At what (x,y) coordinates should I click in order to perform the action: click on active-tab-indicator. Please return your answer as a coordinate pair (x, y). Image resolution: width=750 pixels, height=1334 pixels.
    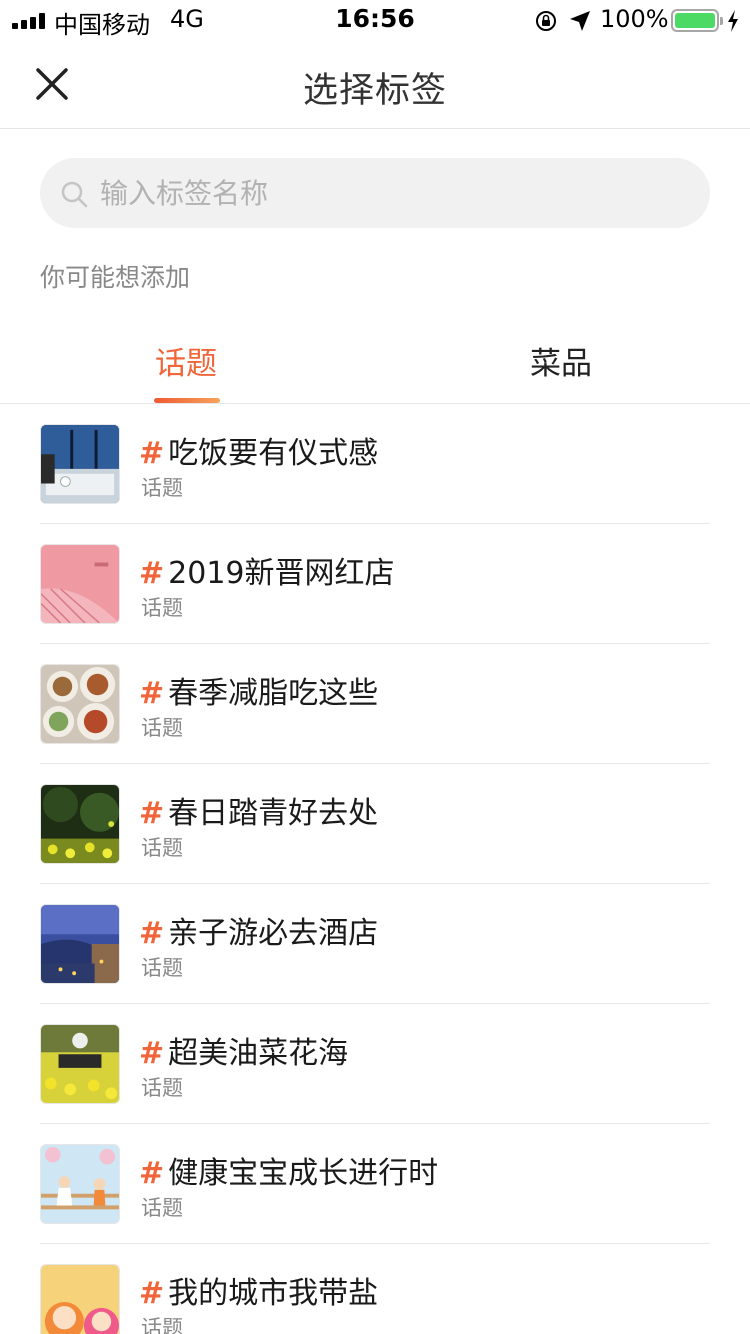
    Looking at the image, I should click on (187, 400).